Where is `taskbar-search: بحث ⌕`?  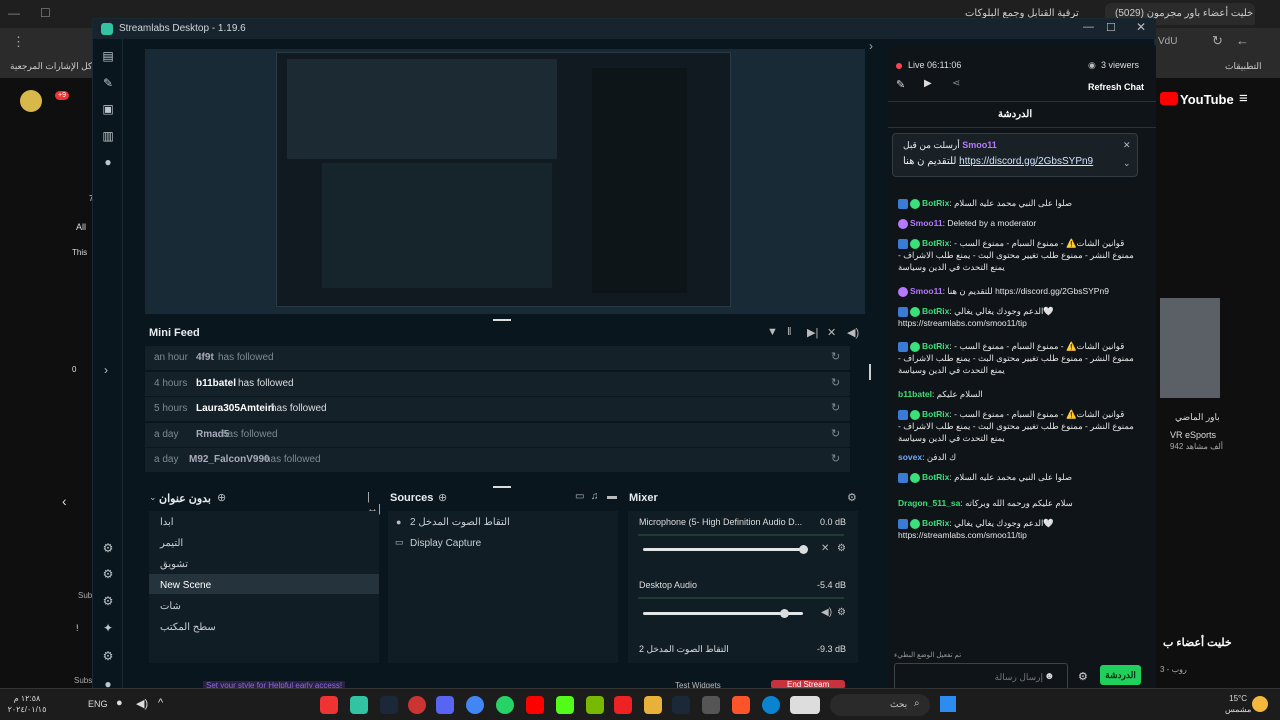
taskbar-search: بحث ⌕ is located at coordinates (880, 705).